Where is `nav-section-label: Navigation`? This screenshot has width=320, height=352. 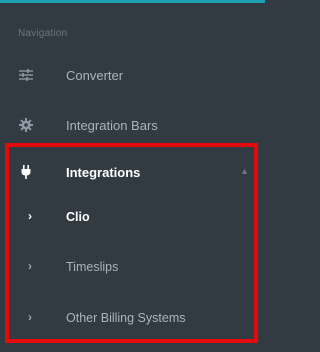
nav-section-label: Navigation is located at coordinates (43, 33).